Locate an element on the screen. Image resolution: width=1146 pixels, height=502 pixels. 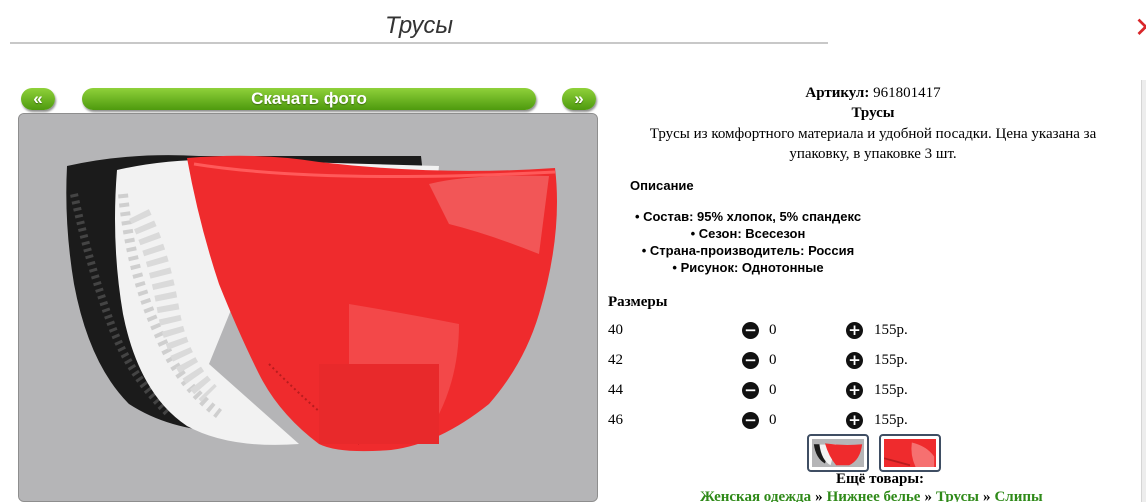
article-label: Артикул: is located at coordinates (837, 93).